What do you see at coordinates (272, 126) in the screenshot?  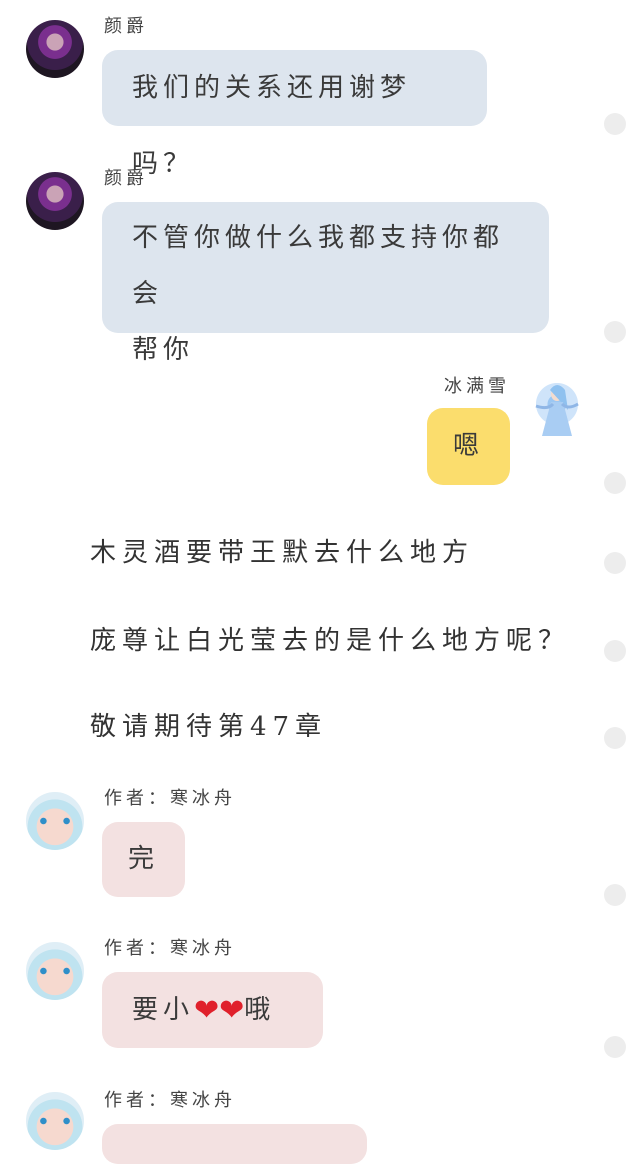 I see `message-text: 我们的关系还用谢梦吗？` at bounding box center [272, 126].